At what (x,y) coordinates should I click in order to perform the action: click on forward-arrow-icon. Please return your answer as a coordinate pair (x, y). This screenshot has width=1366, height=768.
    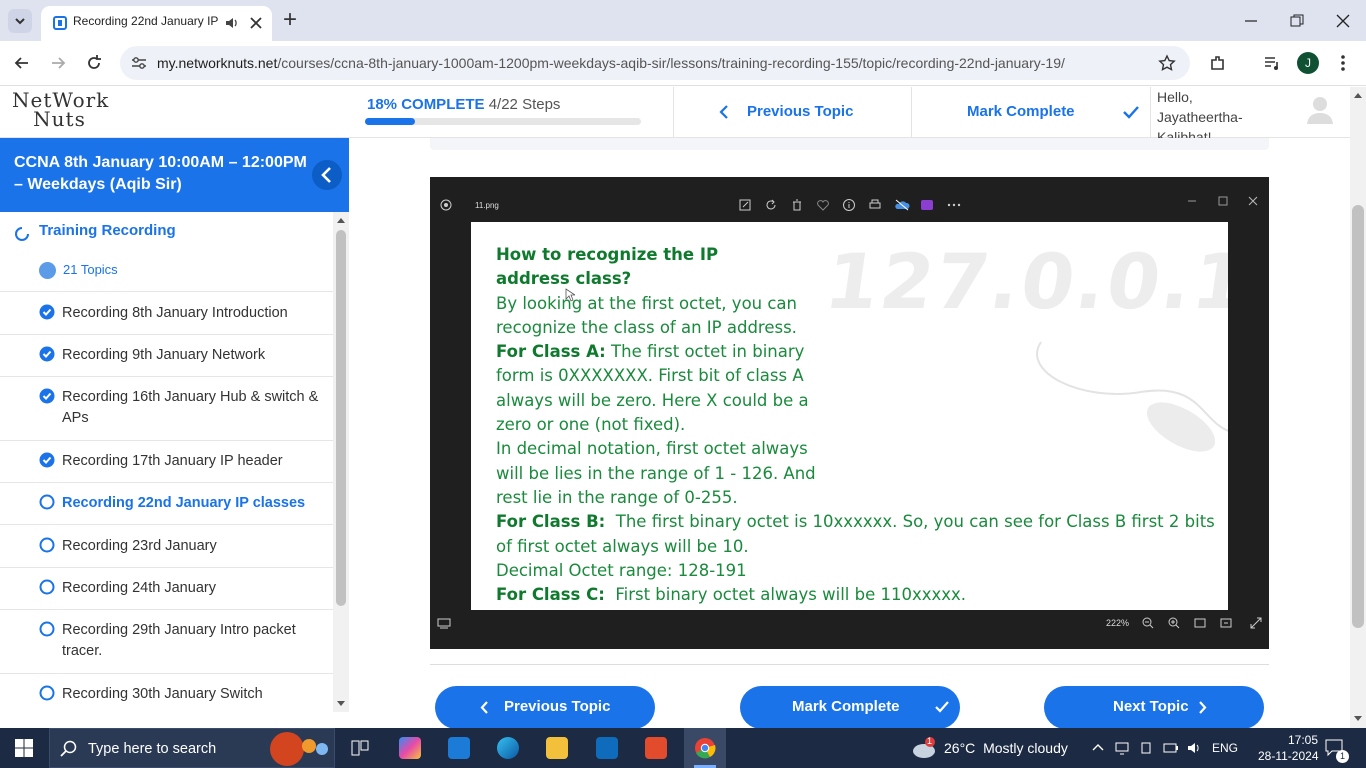
    Looking at the image, I should click on (58, 63).